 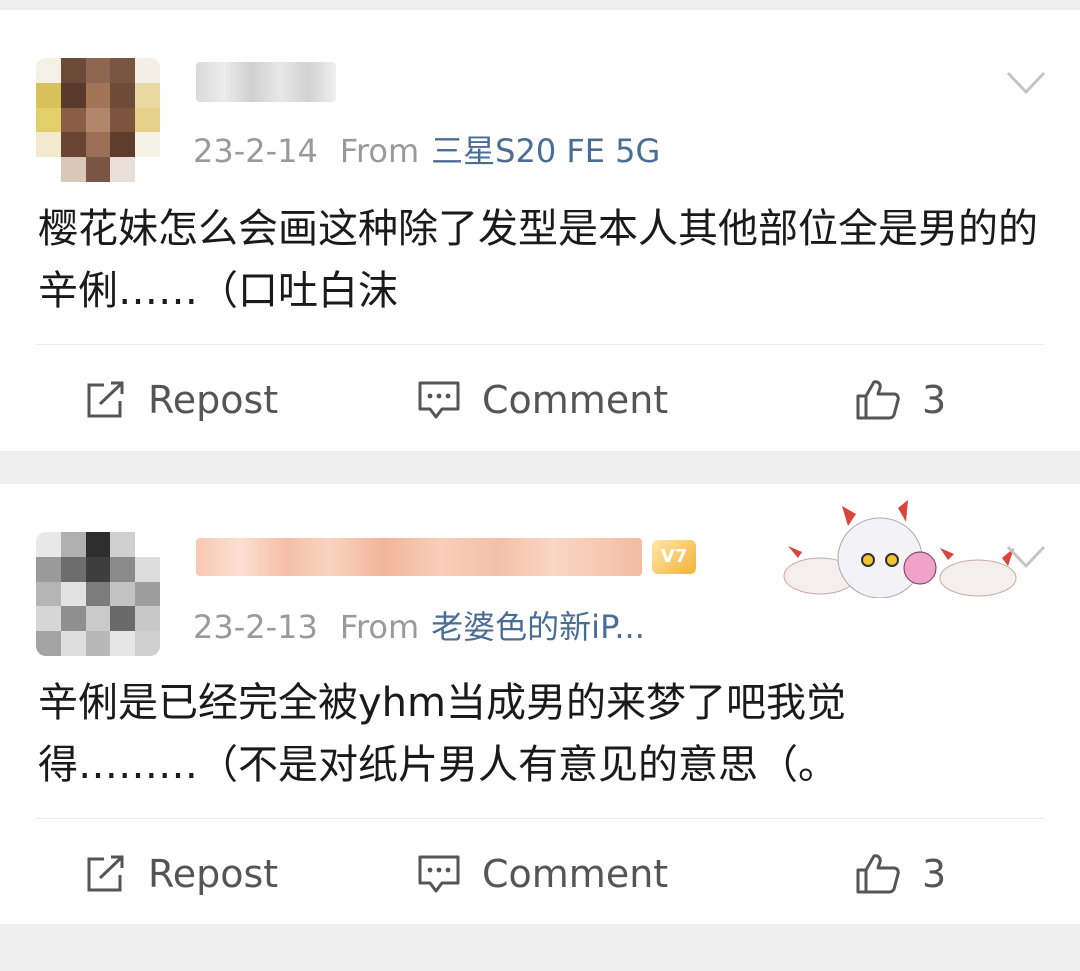 I want to click on device-link: 三星S20 FE 5G, so click(x=545, y=151).